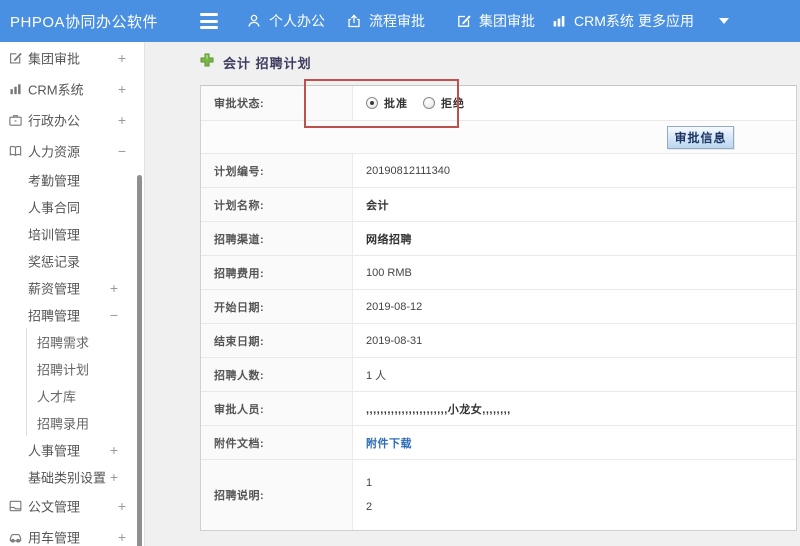  Describe the element at coordinates (72, 119) in the screenshot. I see `sidebar-item-admin-office: 行政办公 +` at that location.